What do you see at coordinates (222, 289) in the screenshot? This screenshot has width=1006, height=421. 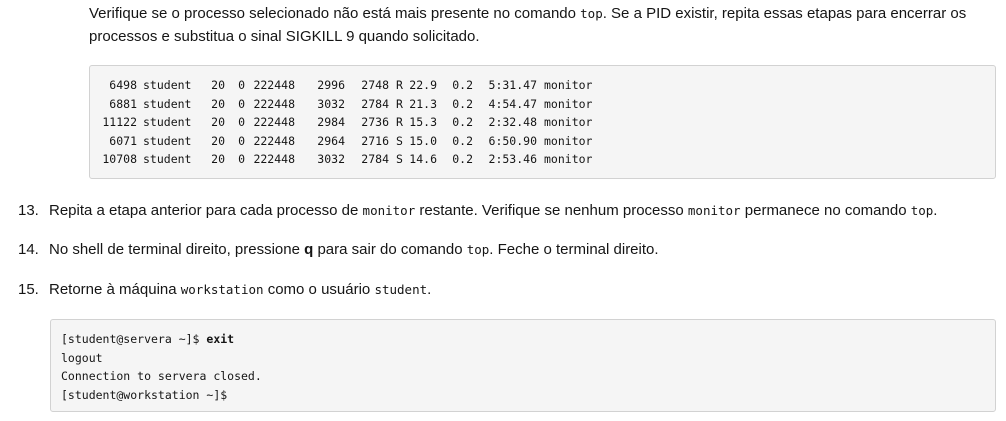 I see `workstation-code: workstation` at bounding box center [222, 289].